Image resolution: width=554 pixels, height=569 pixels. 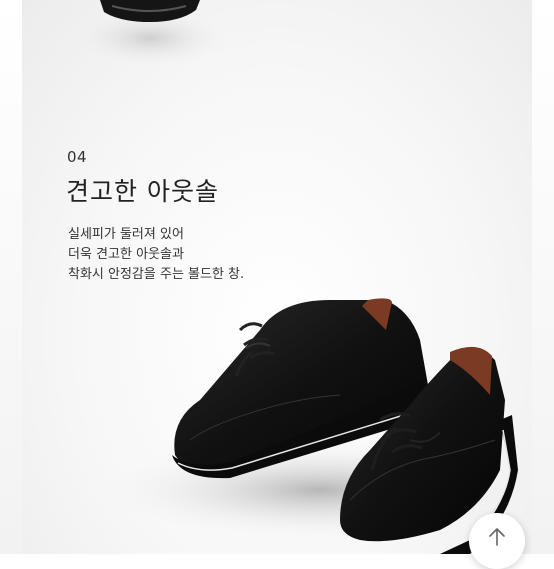 What do you see at coordinates (77, 157) in the screenshot?
I see `section-number: 04` at bounding box center [77, 157].